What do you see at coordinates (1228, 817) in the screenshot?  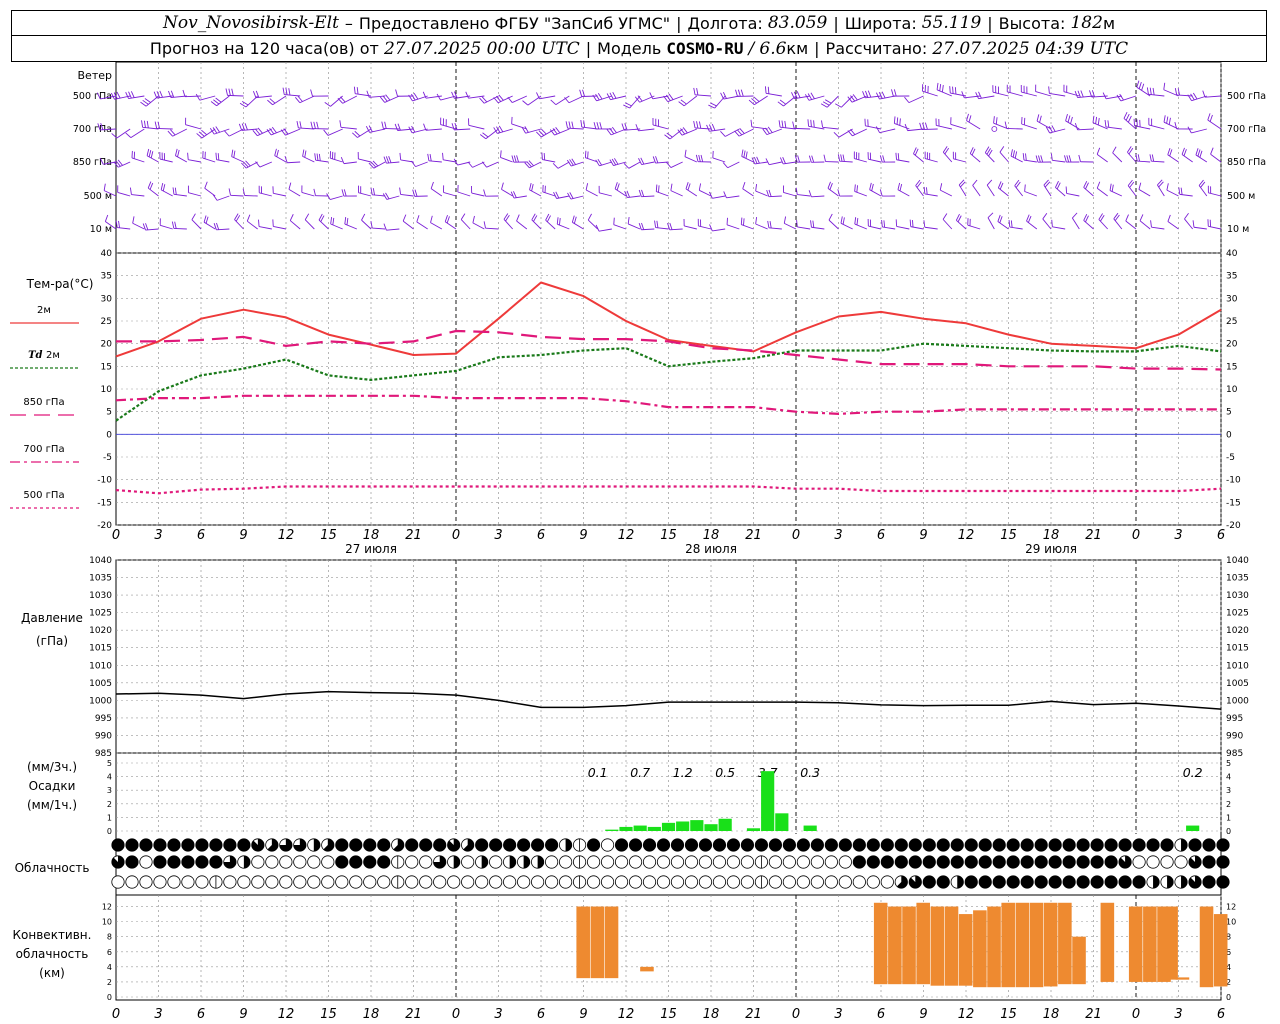 I see `precip-tick-right: 1` at bounding box center [1228, 817].